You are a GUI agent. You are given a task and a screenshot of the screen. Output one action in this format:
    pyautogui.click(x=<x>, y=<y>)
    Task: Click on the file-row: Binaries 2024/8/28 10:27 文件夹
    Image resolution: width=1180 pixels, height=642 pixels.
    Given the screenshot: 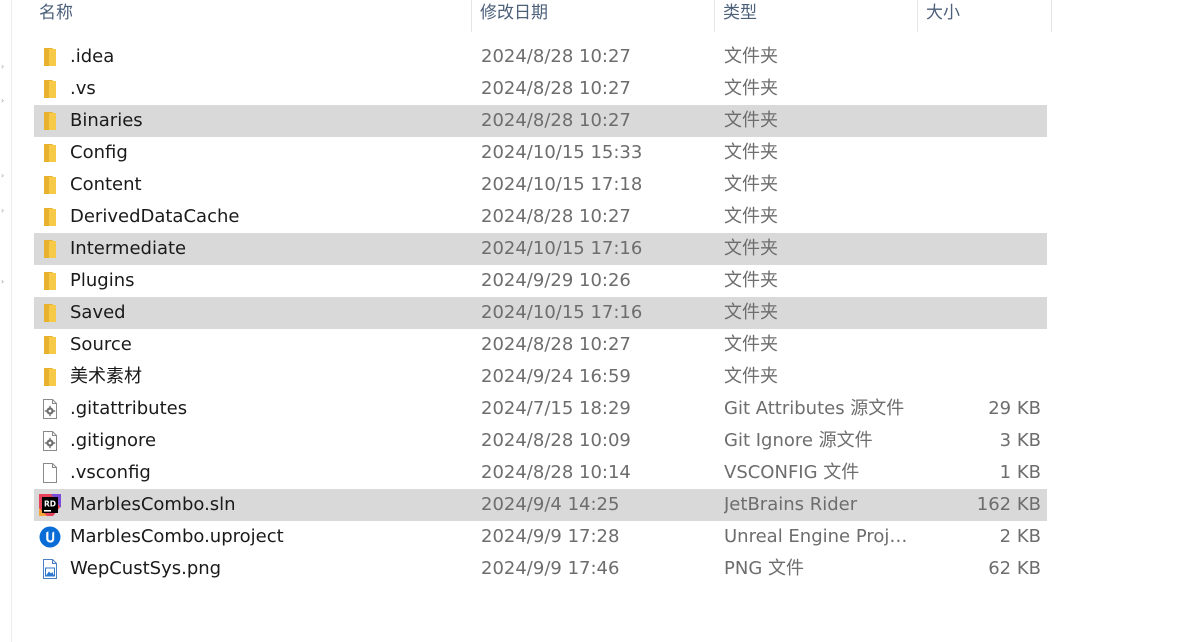 What is the action you would take?
    pyautogui.click(x=540, y=121)
    